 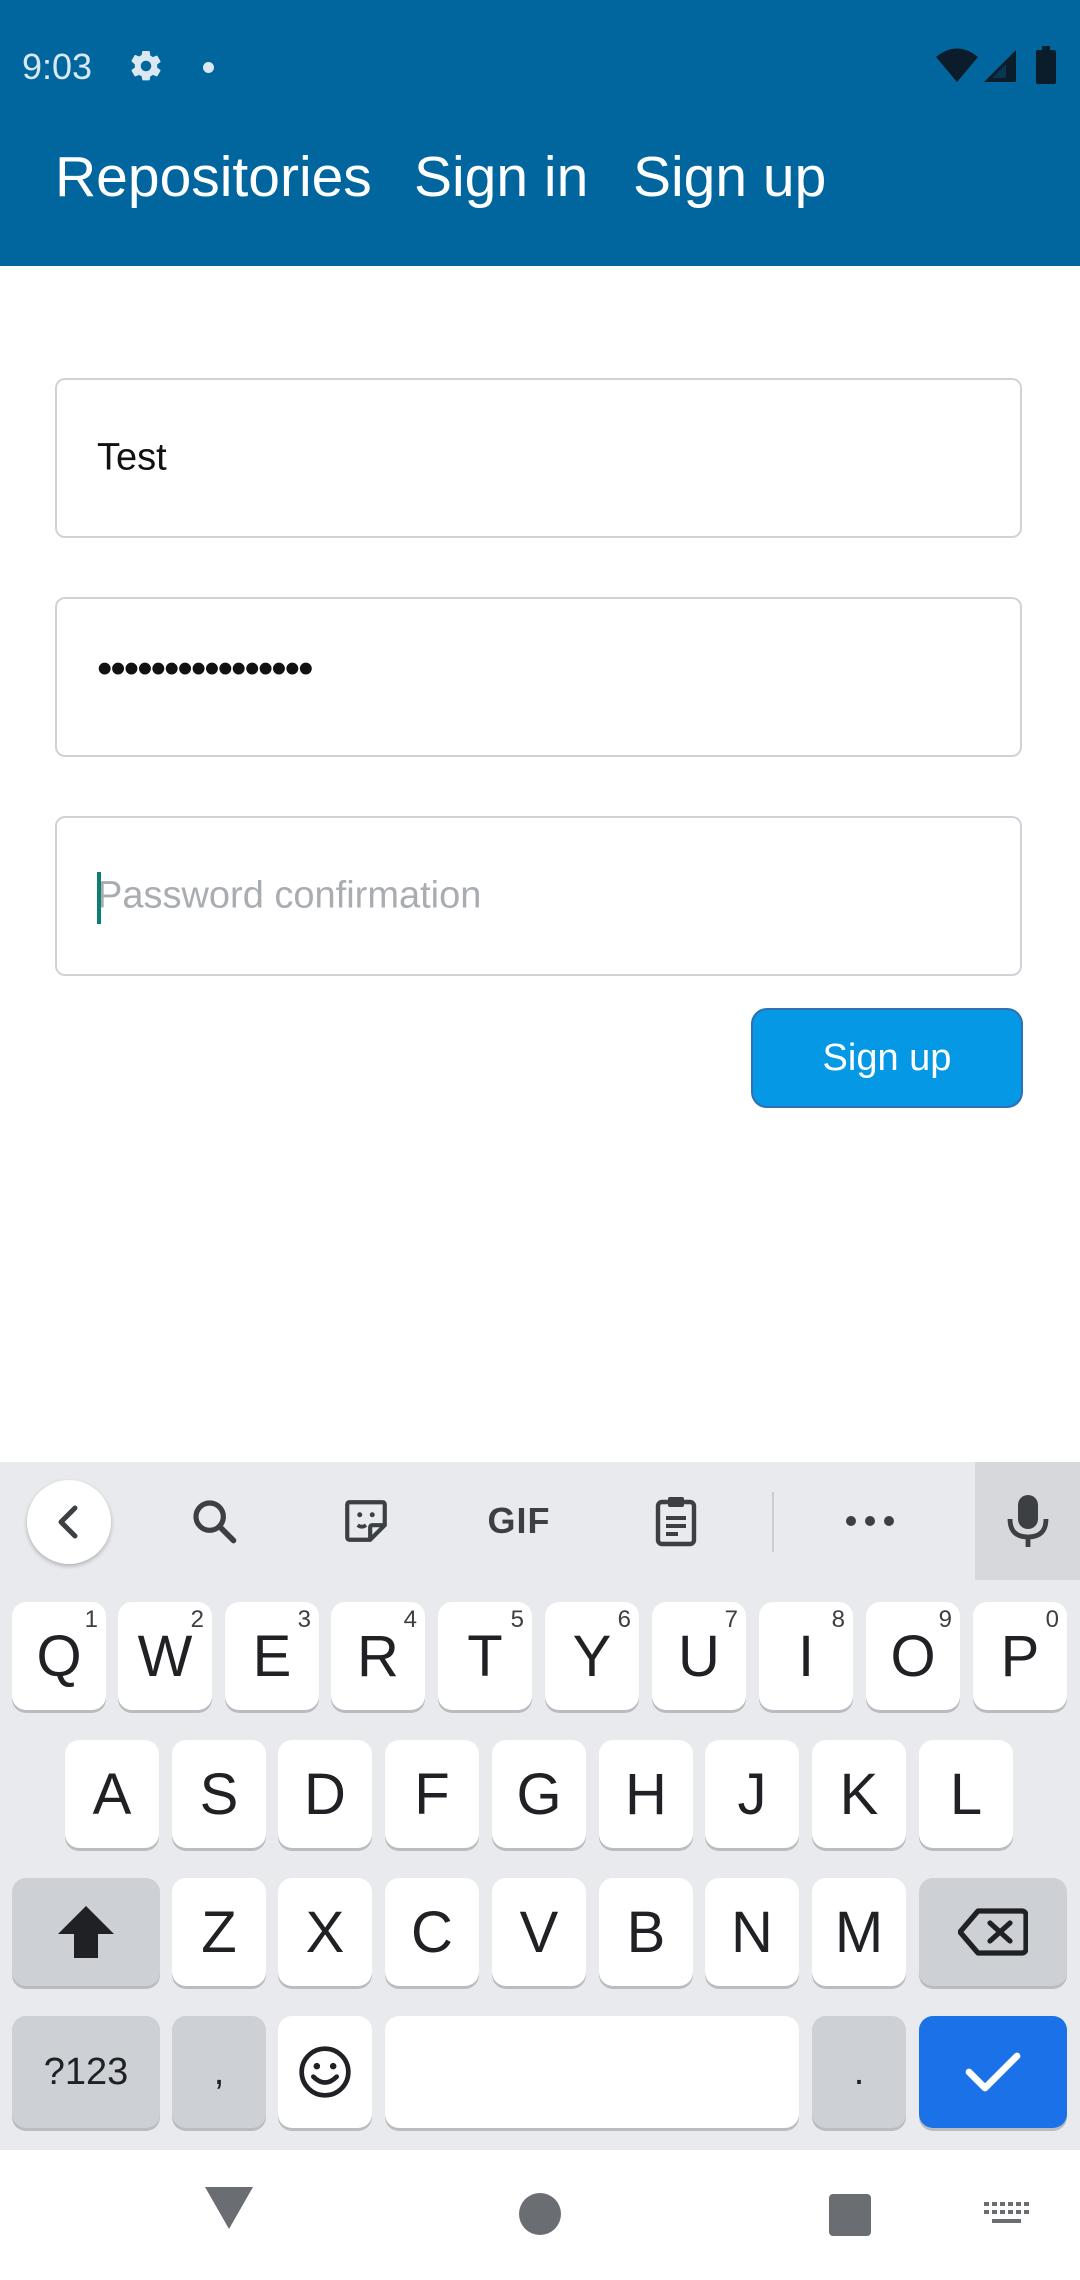 I want to click on recents-square-icon, so click(x=850, y=2215).